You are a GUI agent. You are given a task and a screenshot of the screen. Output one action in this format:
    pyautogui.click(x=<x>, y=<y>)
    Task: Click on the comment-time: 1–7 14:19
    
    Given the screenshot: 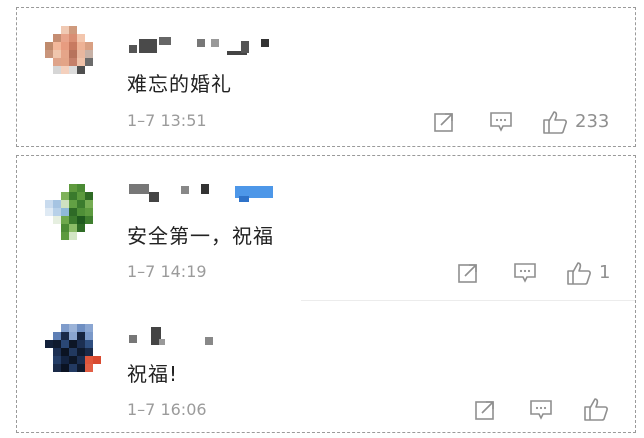 What is the action you would take?
    pyautogui.click(x=167, y=271)
    